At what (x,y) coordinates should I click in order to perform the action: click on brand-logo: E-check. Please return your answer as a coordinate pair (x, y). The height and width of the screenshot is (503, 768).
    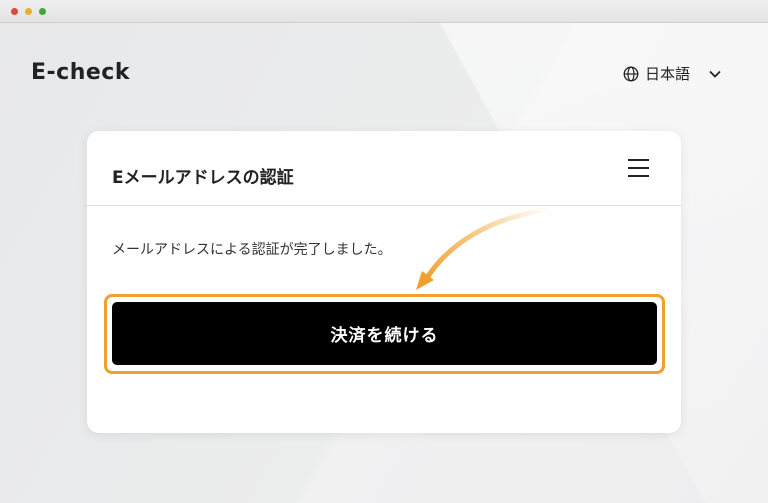
    Looking at the image, I should click on (80, 72).